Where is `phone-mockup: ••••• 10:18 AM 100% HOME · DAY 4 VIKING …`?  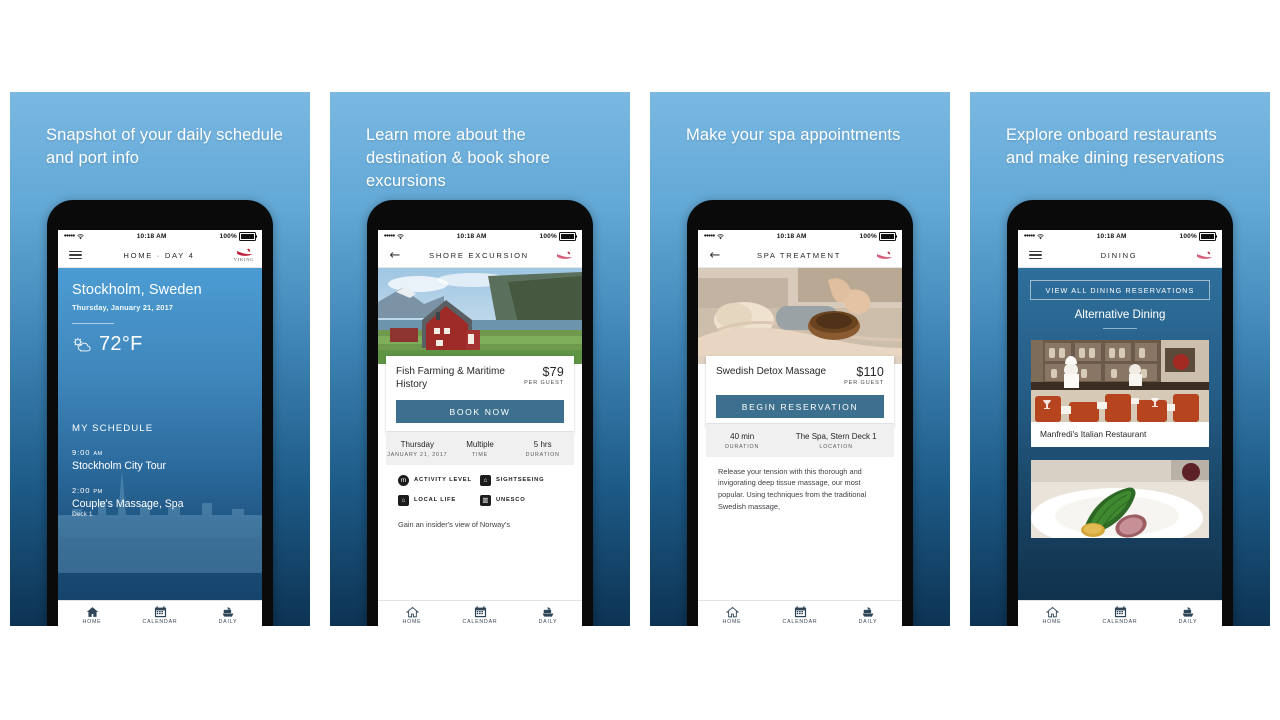
phone-mockup: ••••• 10:18 AM 100% HOME · DAY 4 VIKING … is located at coordinates (160, 413).